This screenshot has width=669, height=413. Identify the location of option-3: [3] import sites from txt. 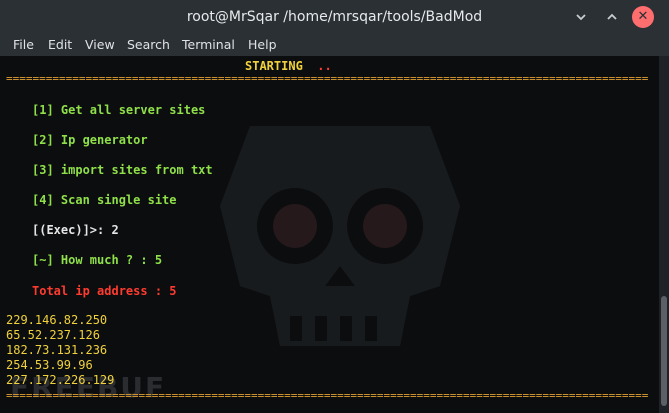
(122, 170).